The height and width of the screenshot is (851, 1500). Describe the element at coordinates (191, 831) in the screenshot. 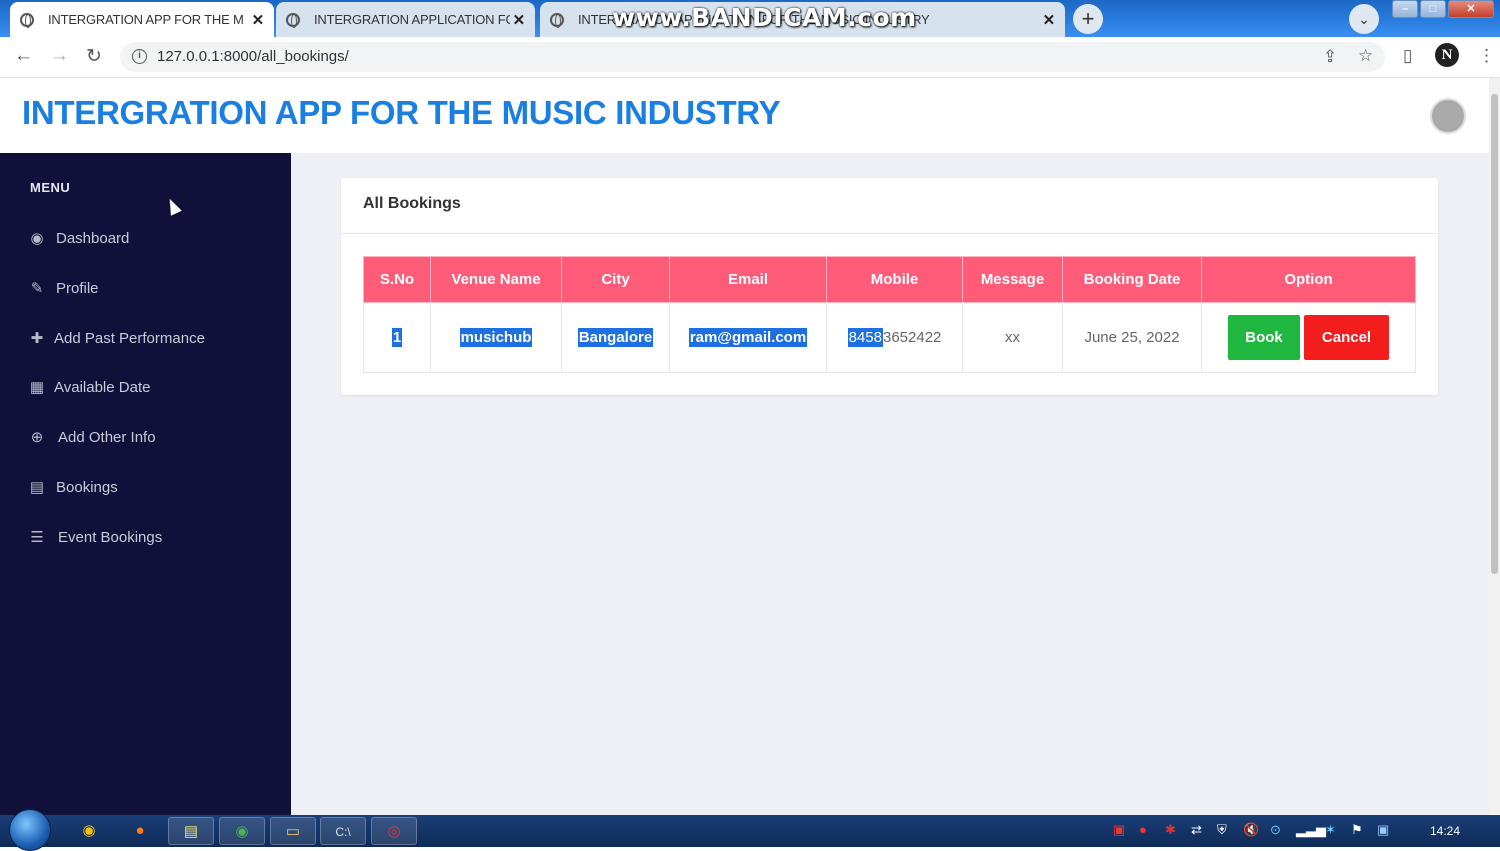

I see `notepad-icon: ▤` at that location.